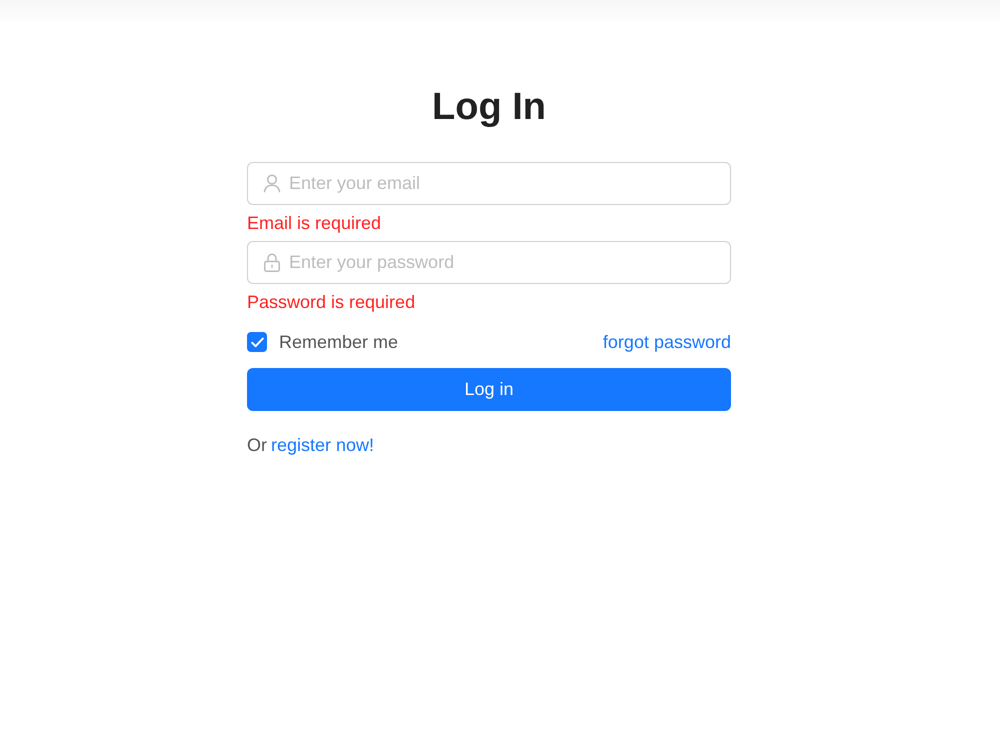  What do you see at coordinates (338, 342) in the screenshot?
I see `checkbox-label: Remember me` at bounding box center [338, 342].